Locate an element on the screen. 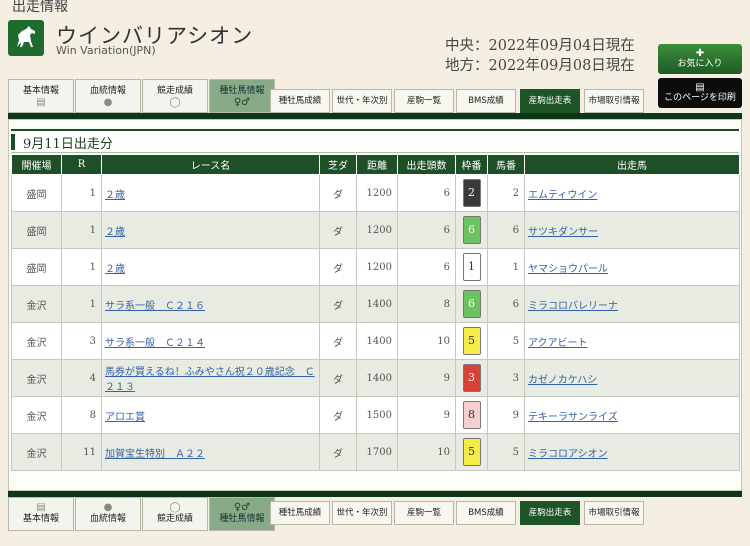  horseshoe-icon: ◯ is located at coordinates (175, 507).